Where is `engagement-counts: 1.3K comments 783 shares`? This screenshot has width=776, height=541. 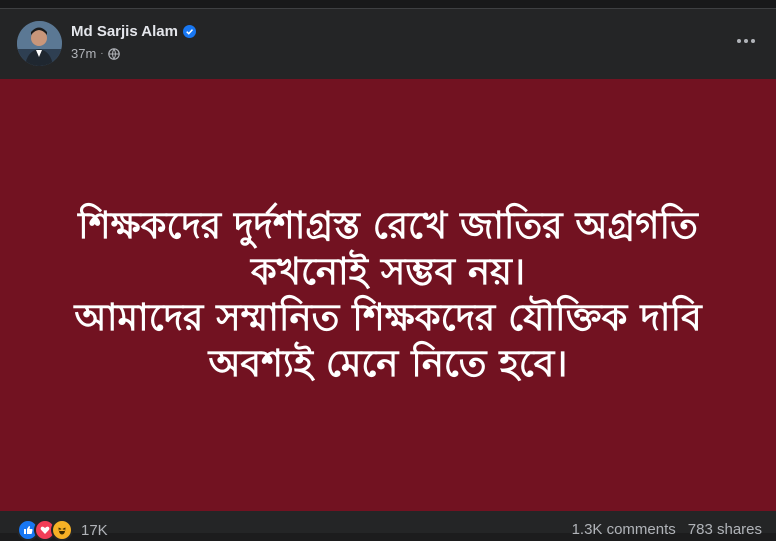
engagement-counts: 1.3K comments 783 shares is located at coordinates (667, 529).